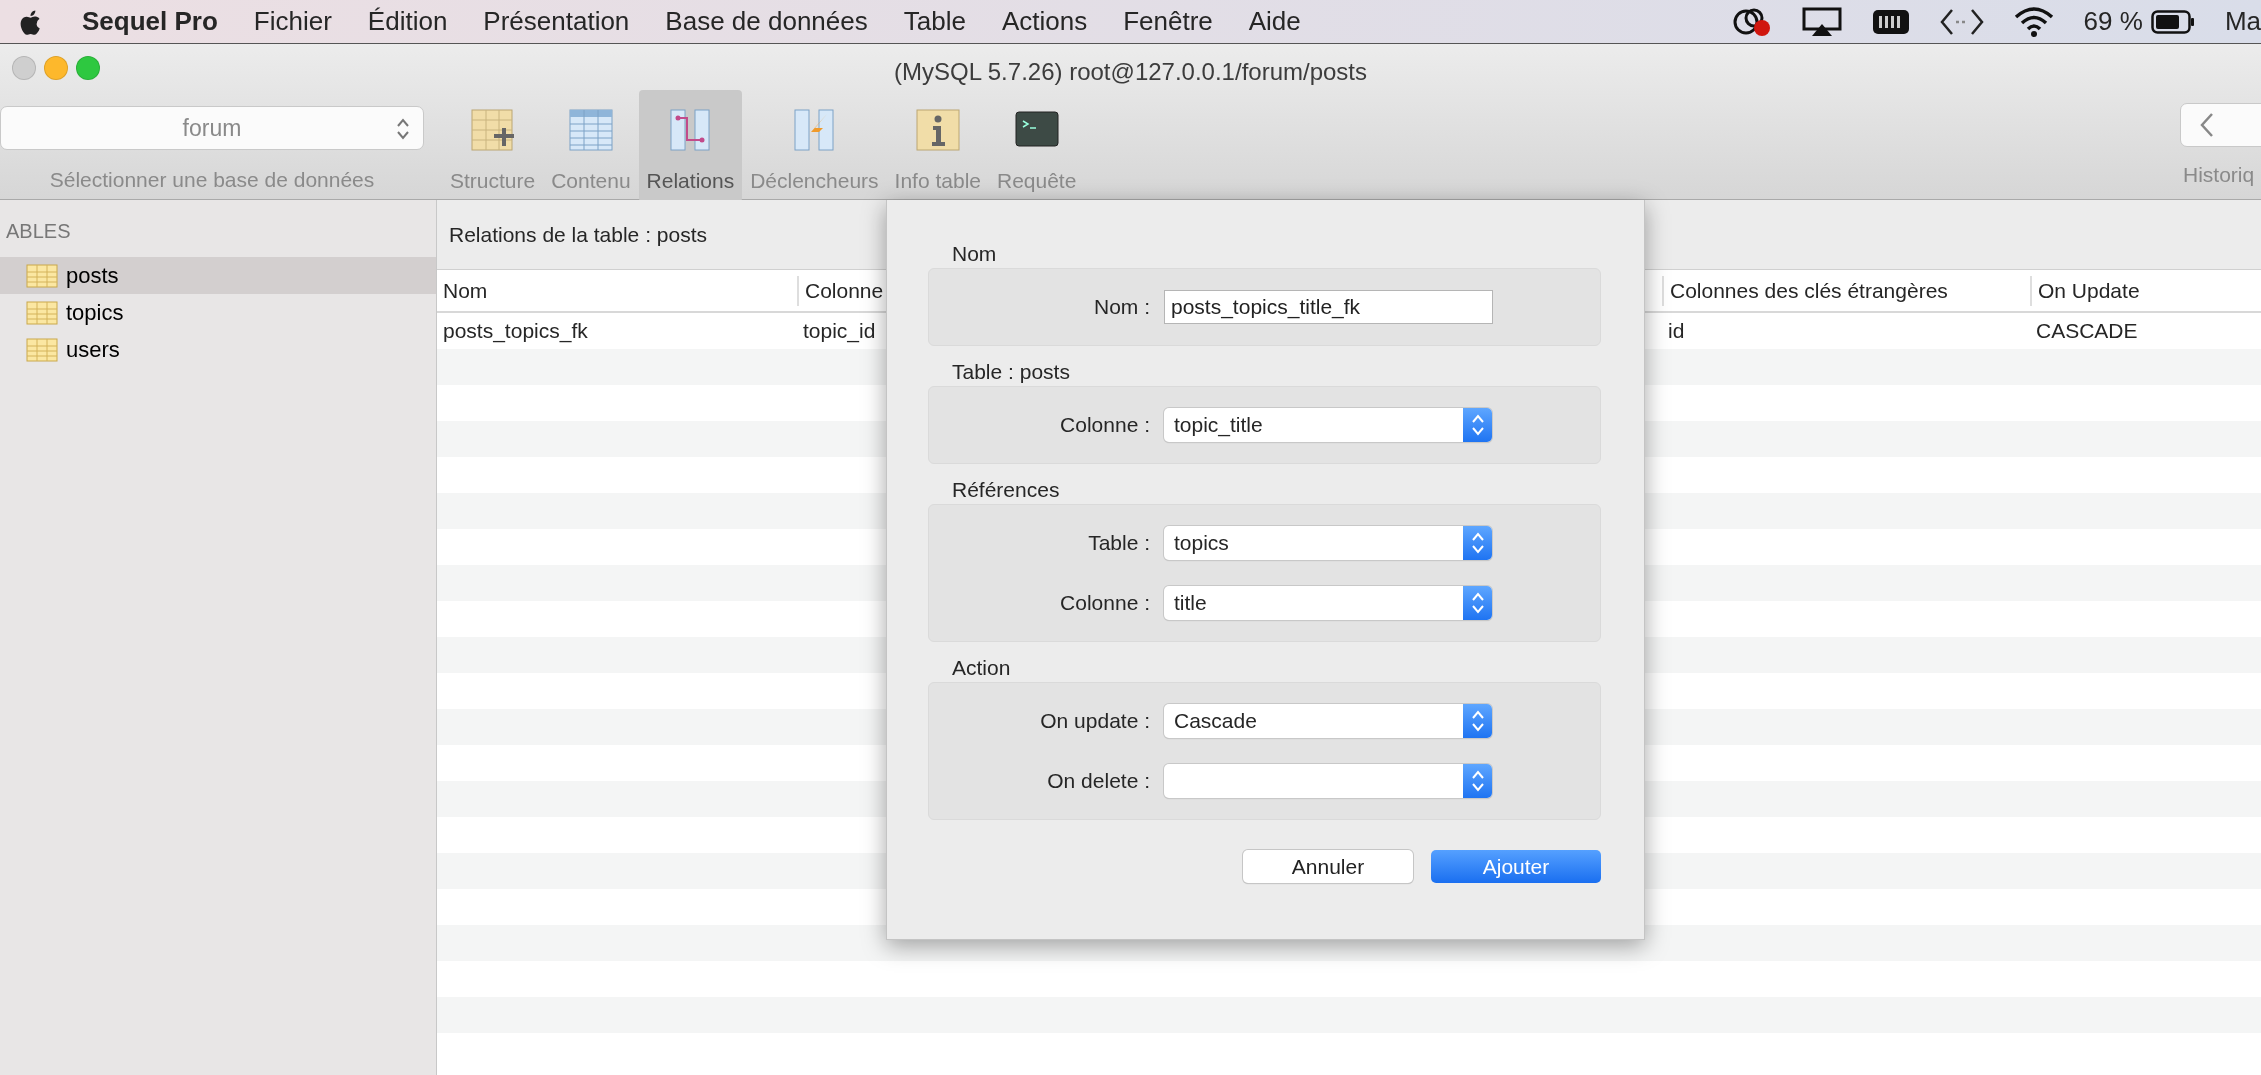 The width and height of the screenshot is (2261, 1075). What do you see at coordinates (2220, 125) in the screenshot?
I see `back-button` at bounding box center [2220, 125].